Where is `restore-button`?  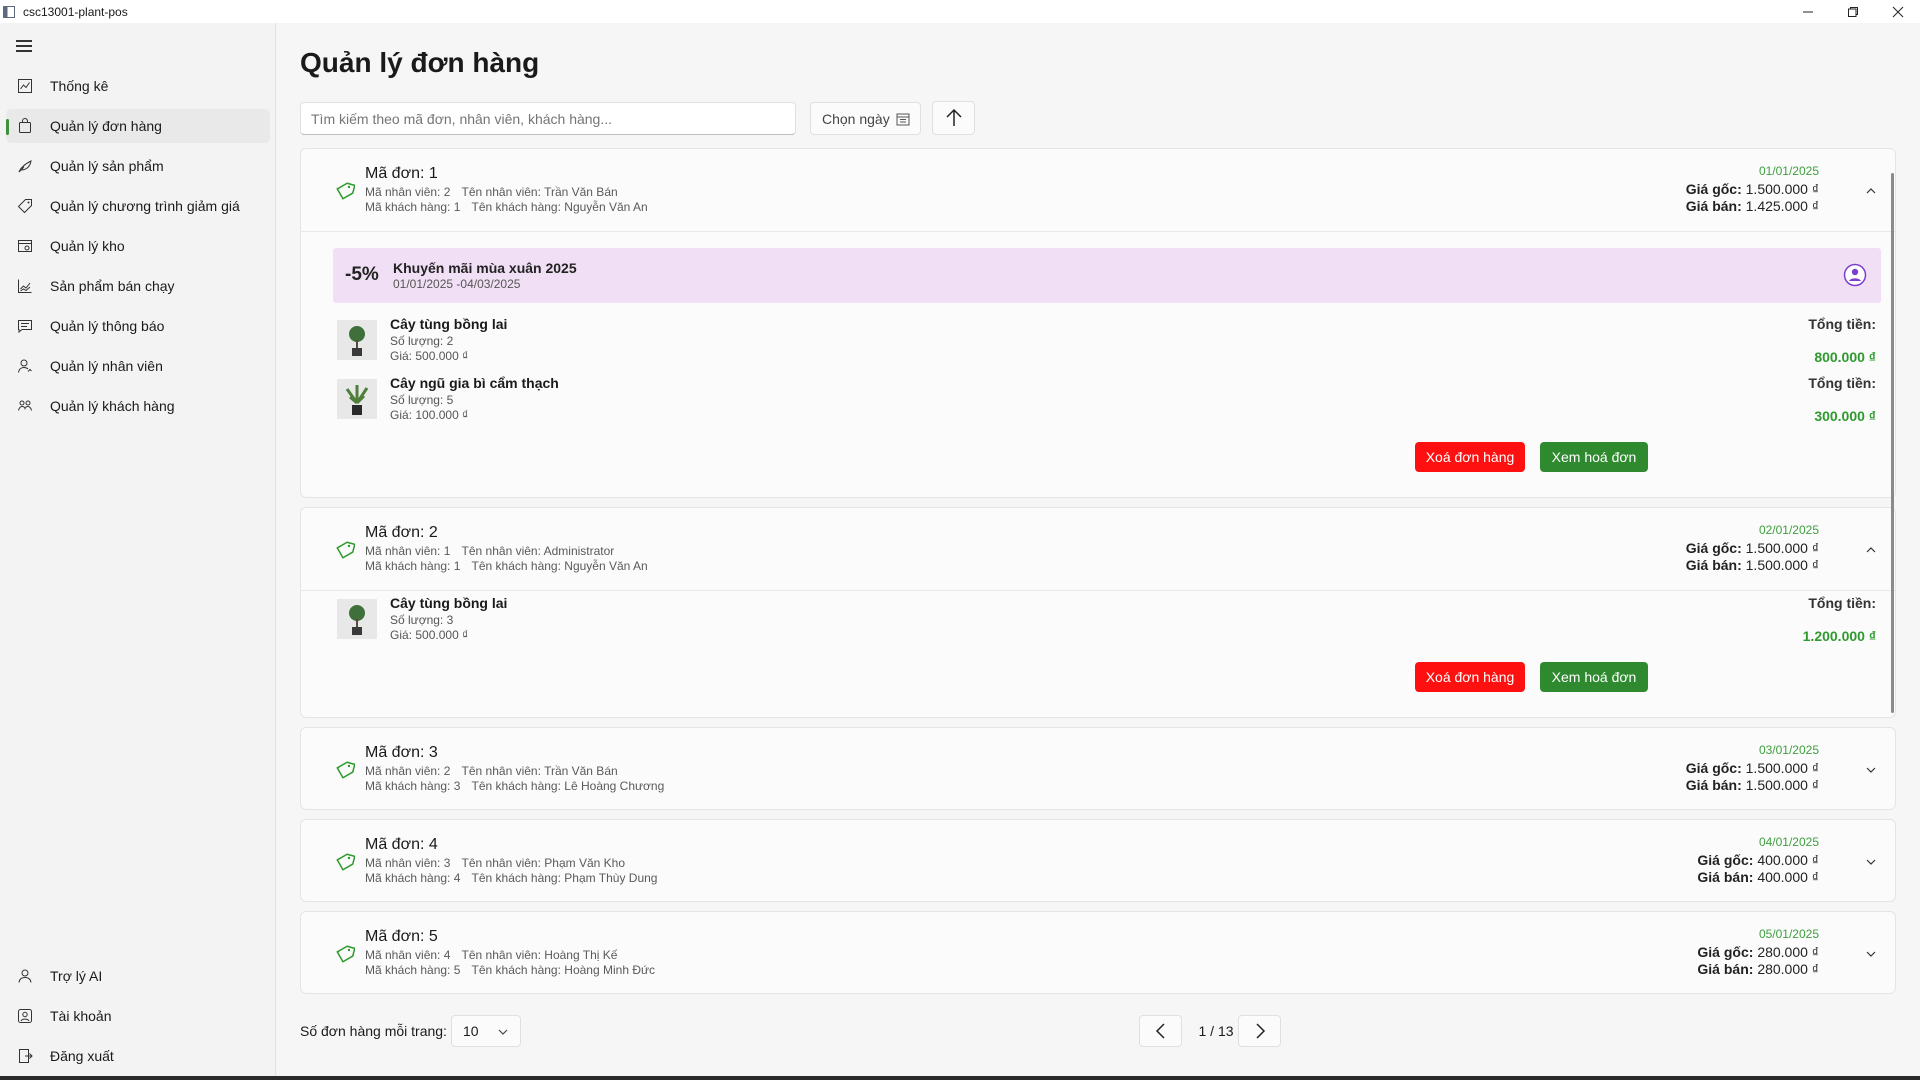
restore-button is located at coordinates (1852, 11).